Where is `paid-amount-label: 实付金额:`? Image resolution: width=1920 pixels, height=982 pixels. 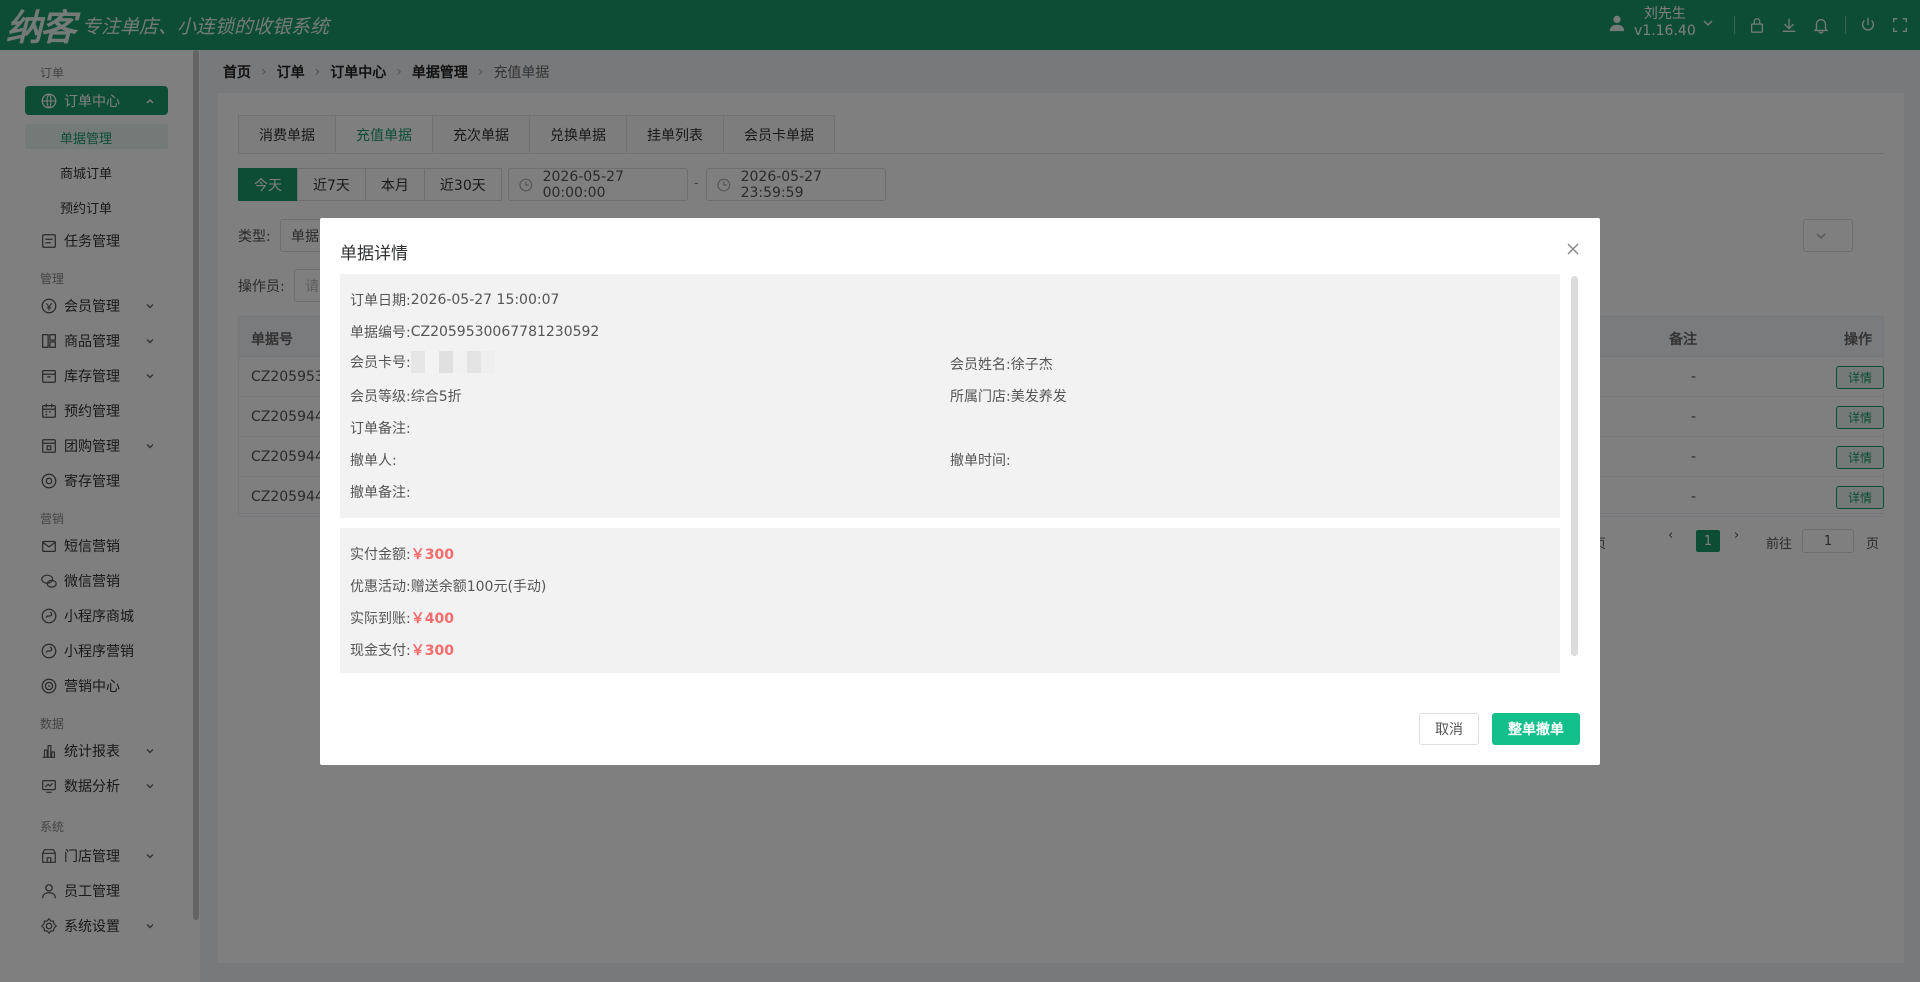 paid-amount-label: 实付金额: is located at coordinates (380, 555).